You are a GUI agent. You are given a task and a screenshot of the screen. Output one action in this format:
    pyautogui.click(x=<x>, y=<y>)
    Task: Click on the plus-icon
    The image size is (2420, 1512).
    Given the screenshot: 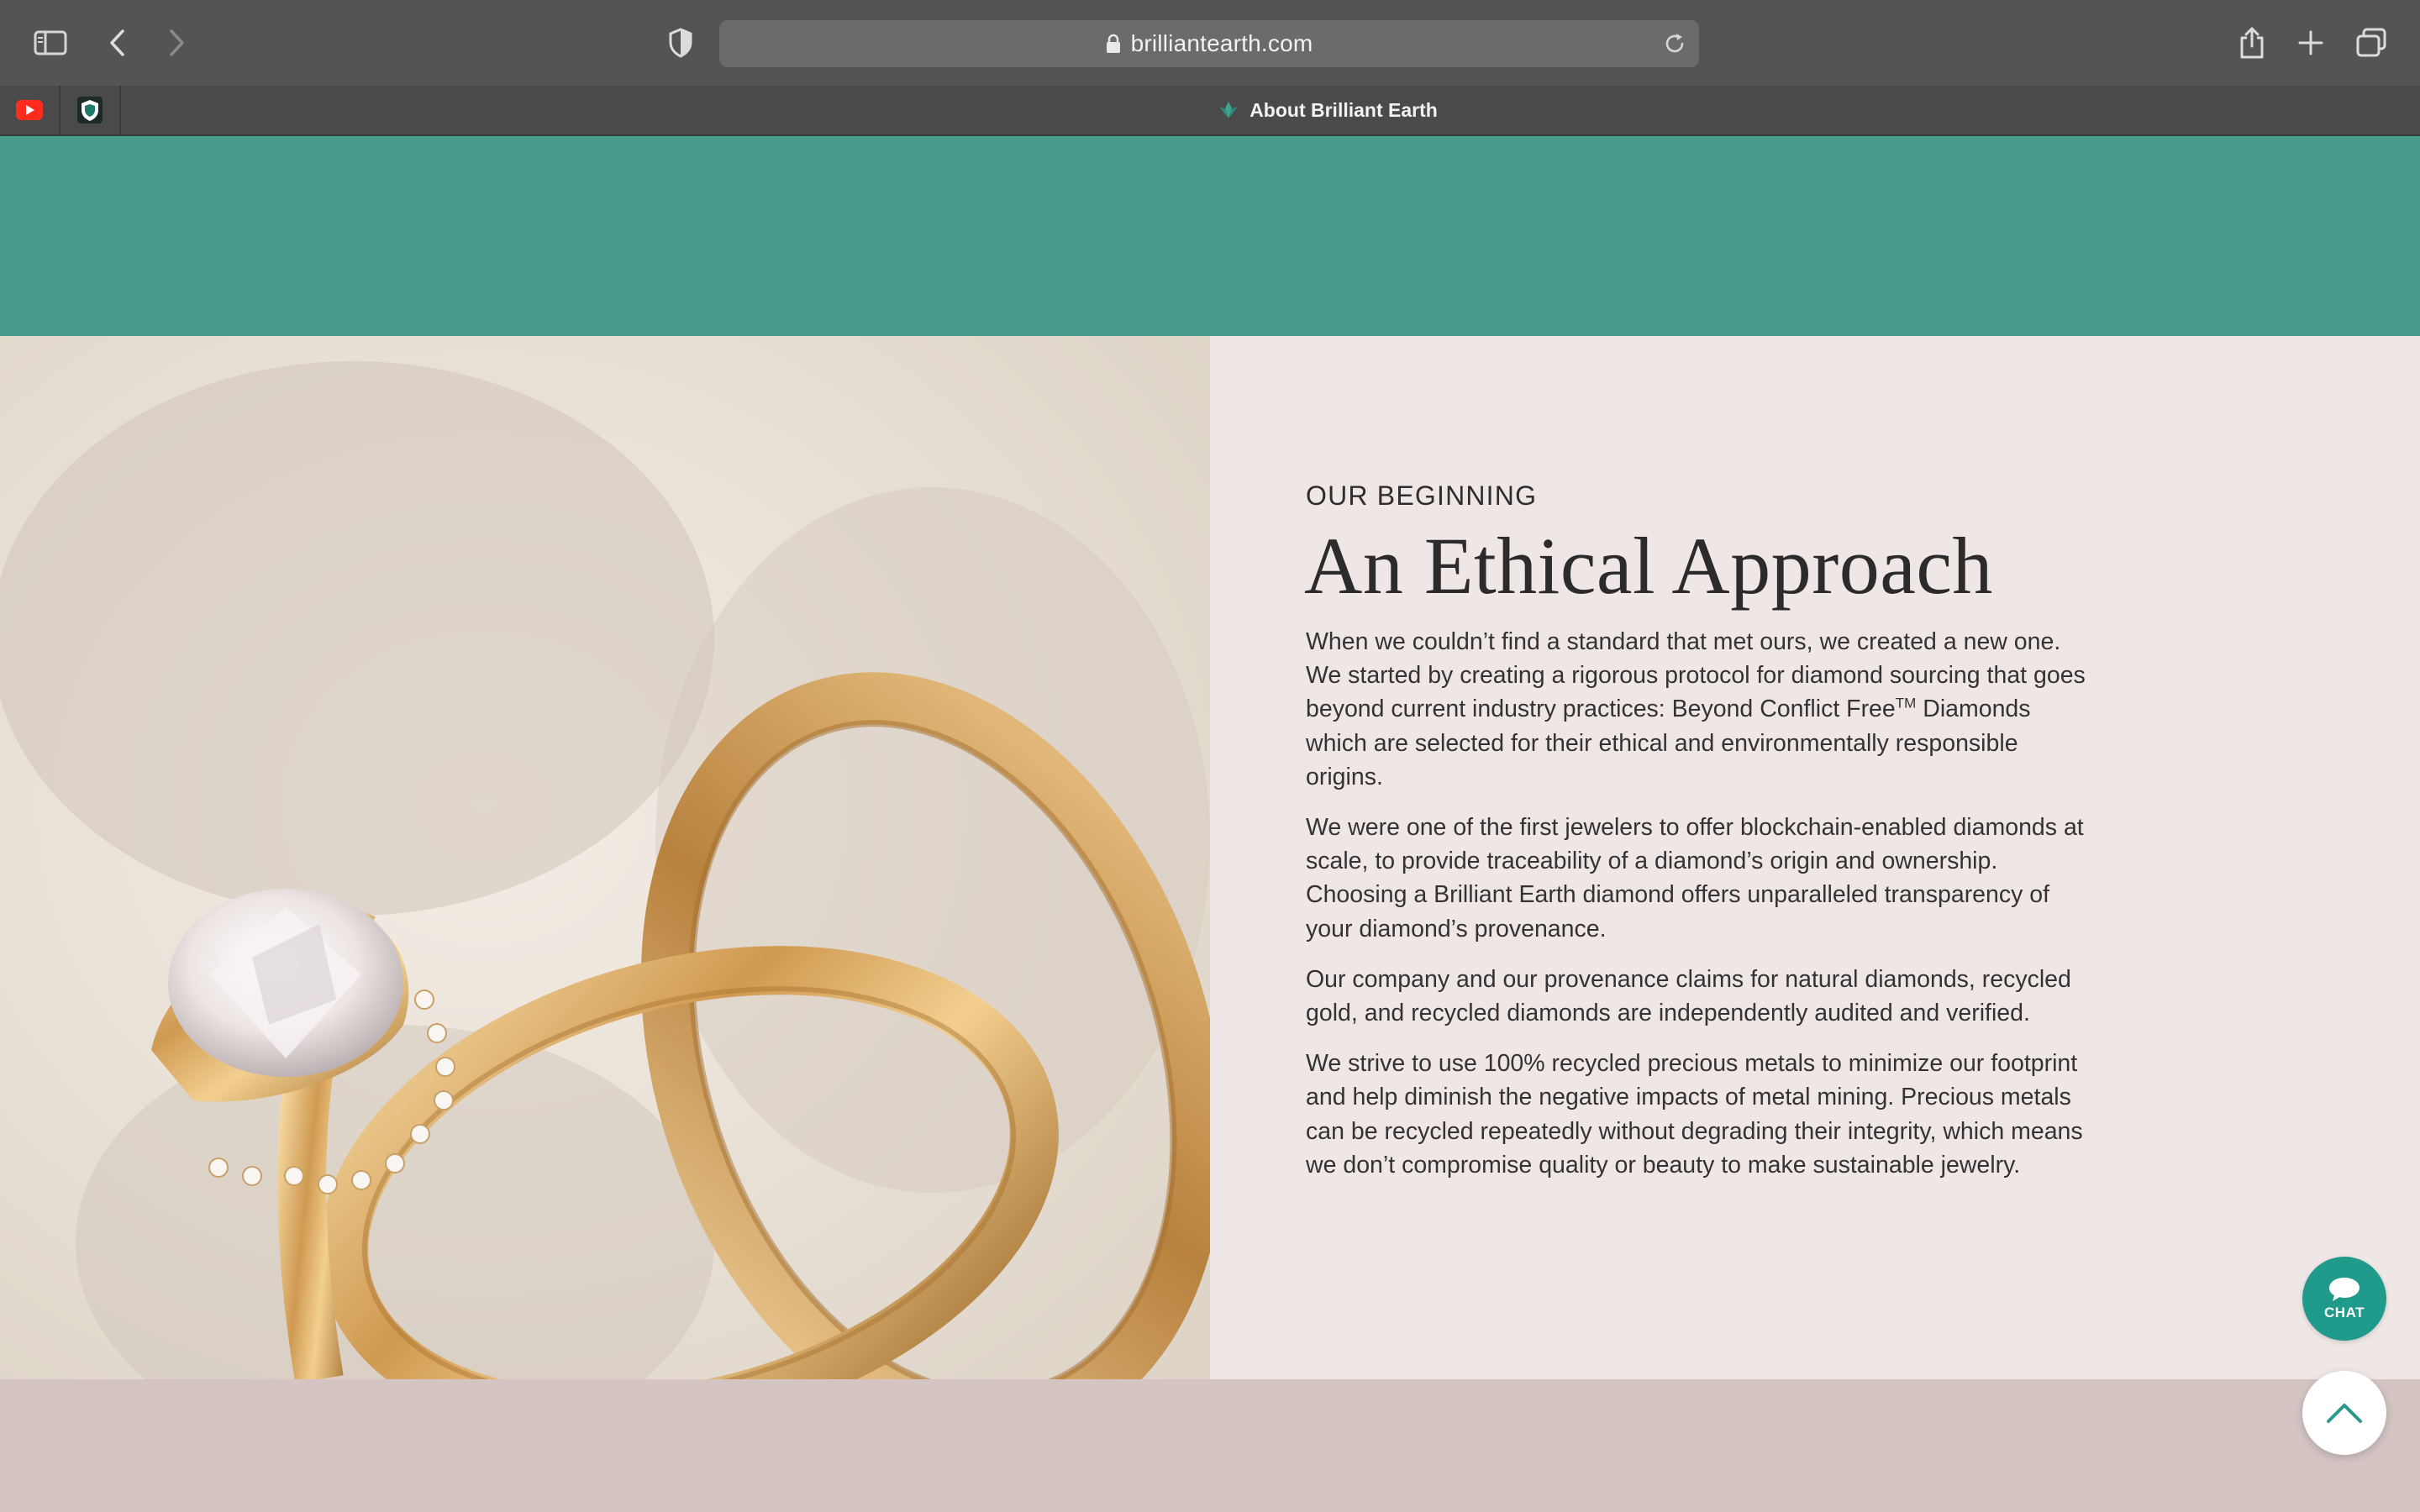 What is the action you would take?
    pyautogui.click(x=2310, y=42)
    